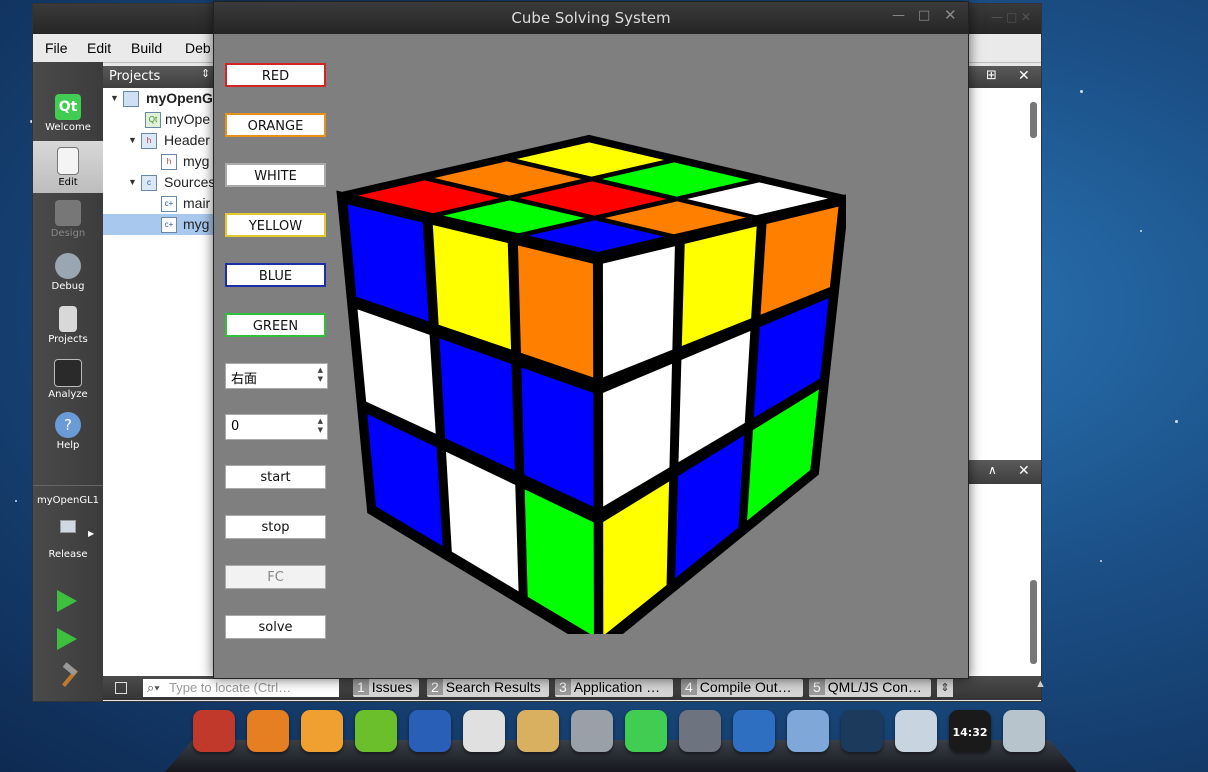 This screenshot has width=1208, height=772. I want to click on search-icon: ⌕▾, so click(153, 687).